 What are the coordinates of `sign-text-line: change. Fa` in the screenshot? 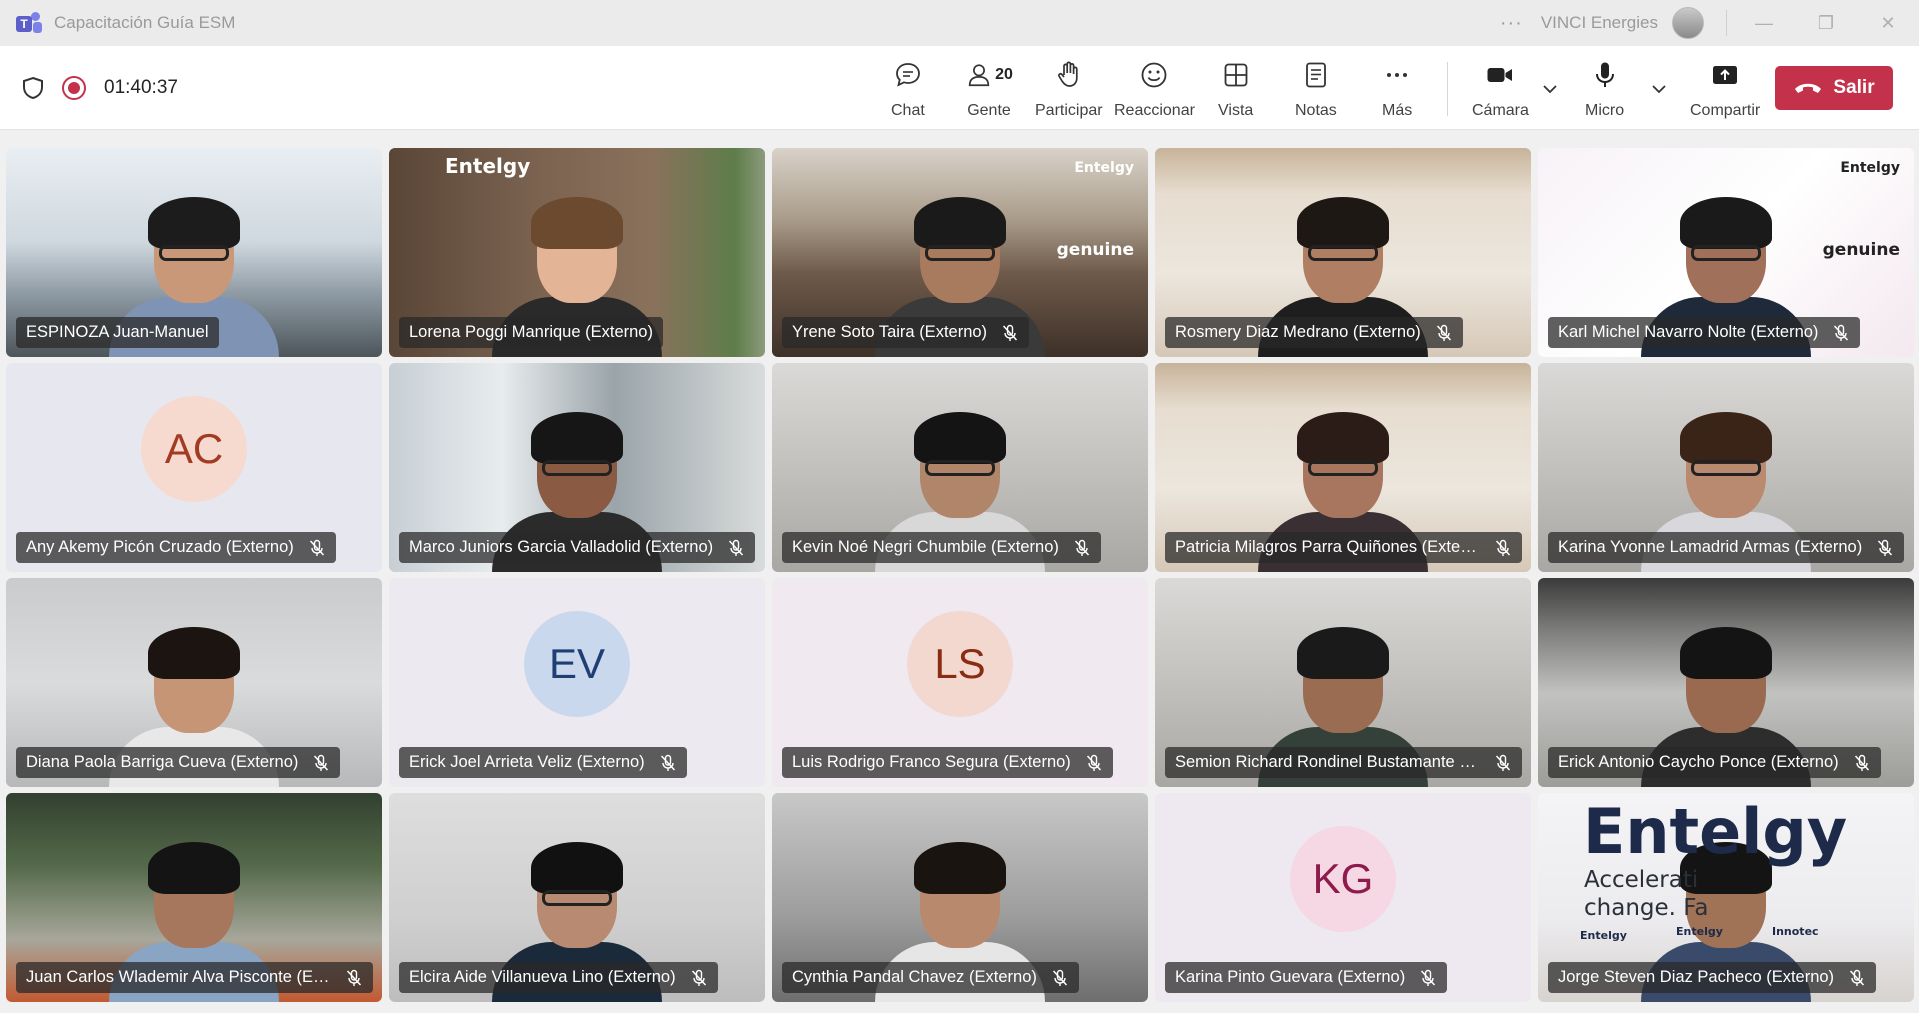 It's located at (1646, 908).